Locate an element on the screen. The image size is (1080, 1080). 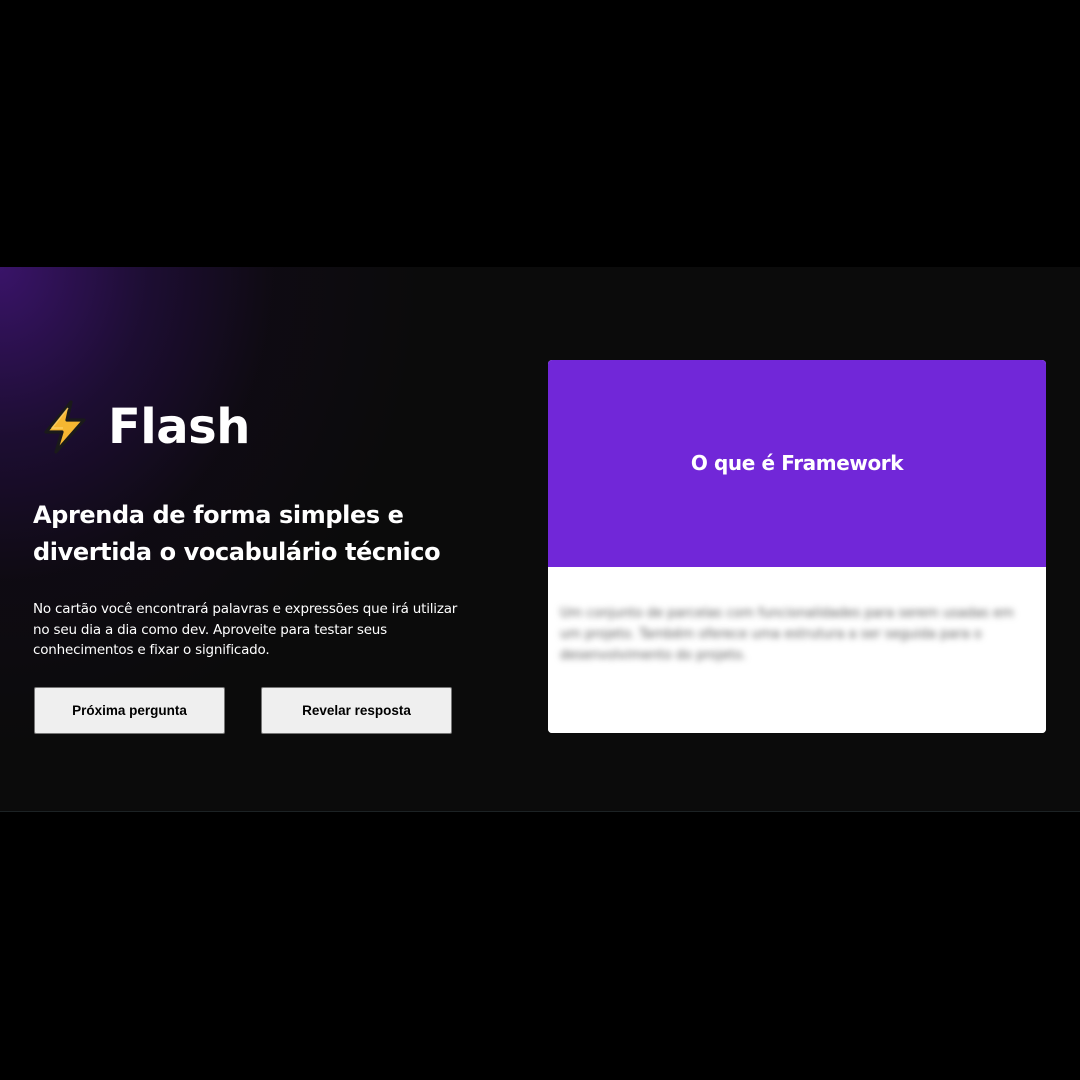
reveal-answer-button: Revelar resposta is located at coordinates (356, 710).